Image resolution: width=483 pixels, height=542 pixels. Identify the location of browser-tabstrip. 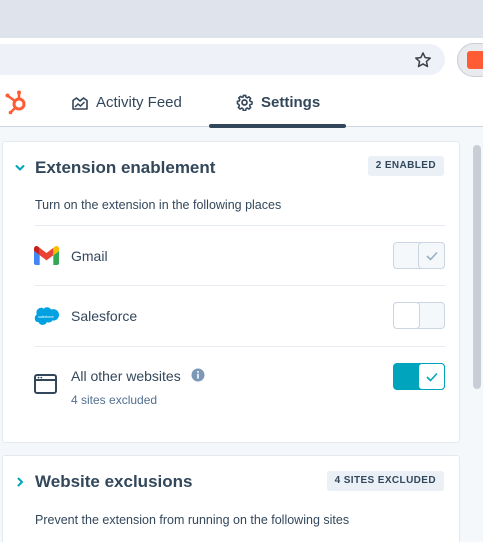
(241, 19).